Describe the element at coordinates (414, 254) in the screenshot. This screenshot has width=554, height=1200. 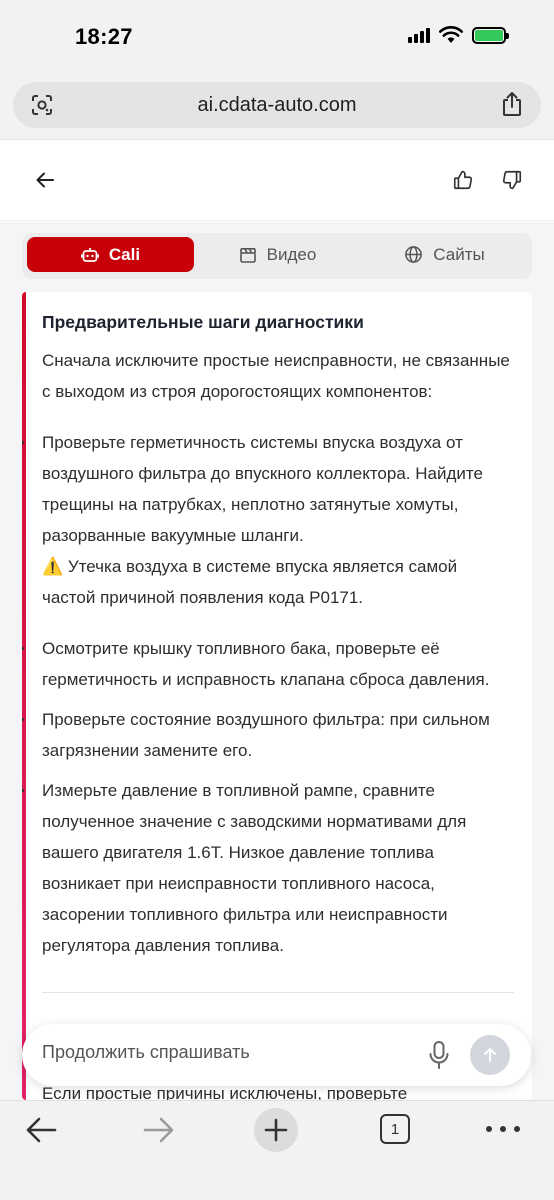
I see `globe-icon` at that location.